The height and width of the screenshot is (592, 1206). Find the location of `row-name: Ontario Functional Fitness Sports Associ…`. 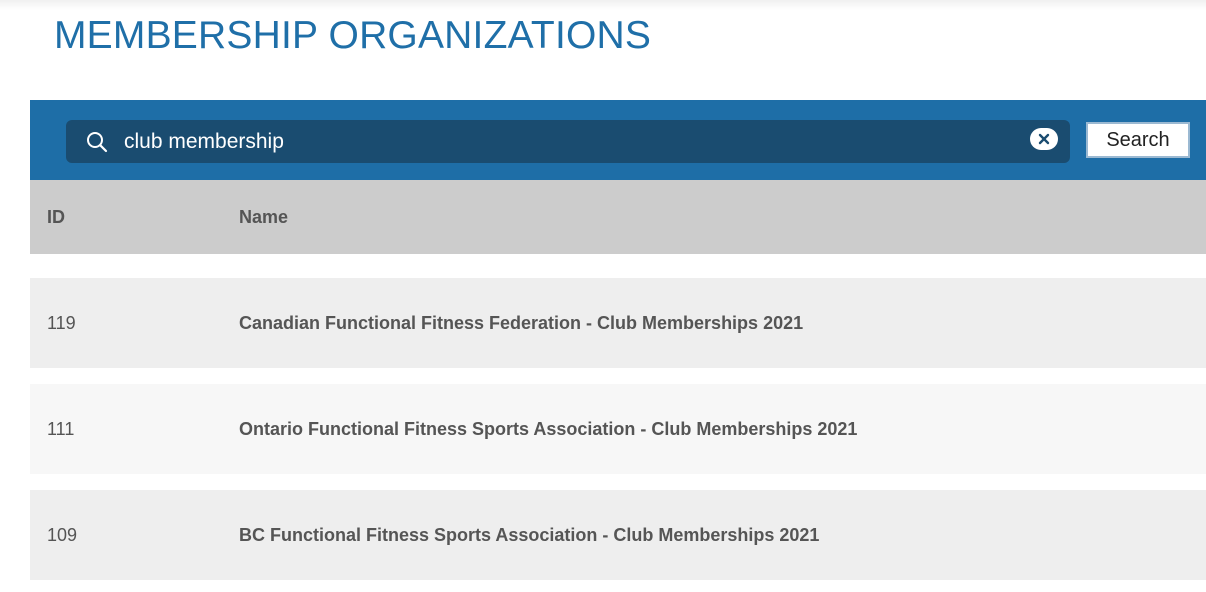

row-name: Ontario Functional Fitness Sports Associ… is located at coordinates (548, 429).